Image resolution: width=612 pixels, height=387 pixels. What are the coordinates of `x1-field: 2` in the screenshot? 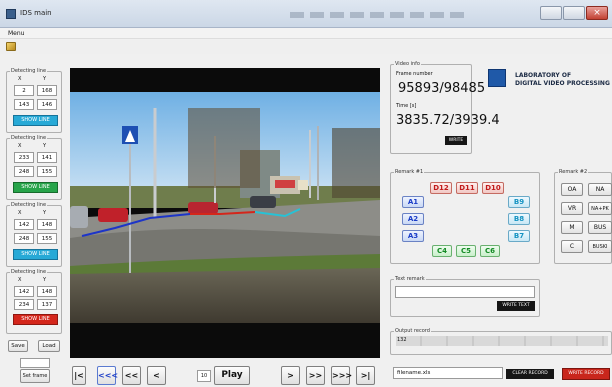 It's located at (24, 90).